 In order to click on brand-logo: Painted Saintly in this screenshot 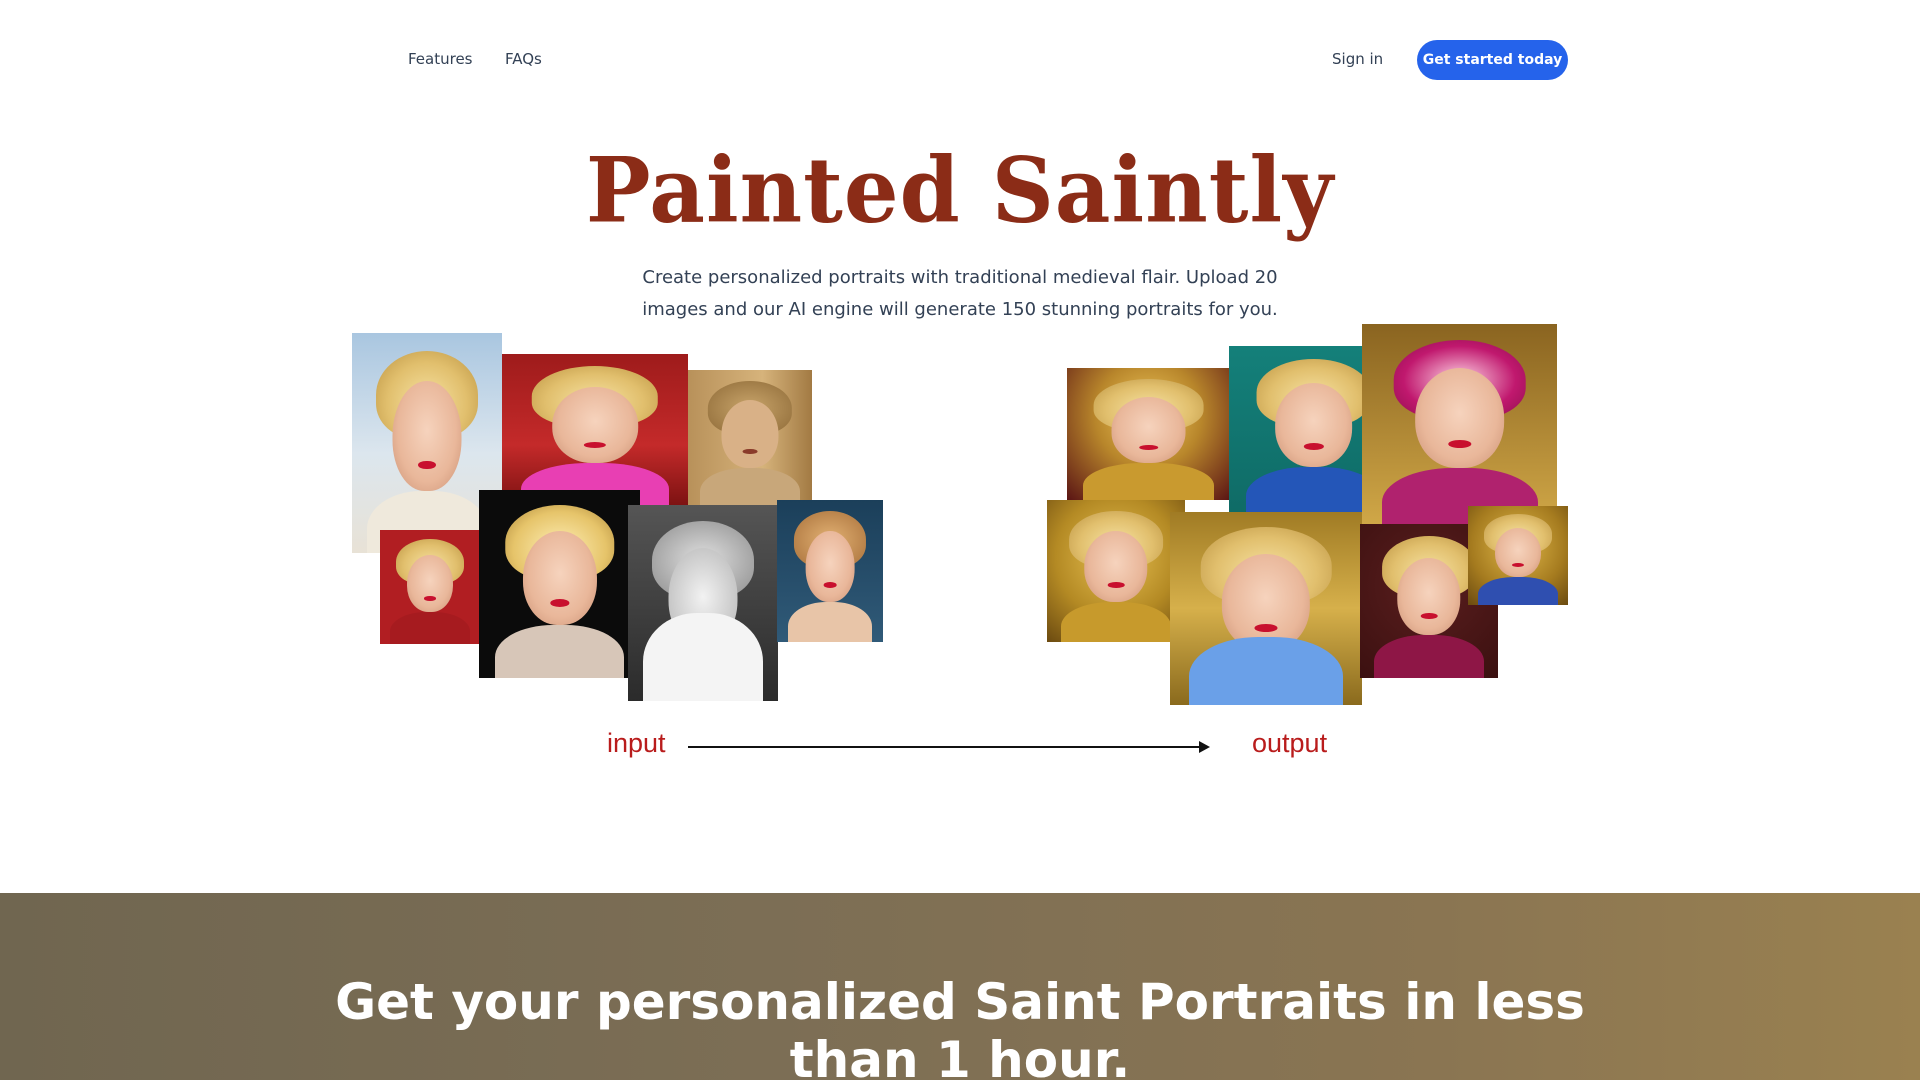, I will do `click(960, 190)`.